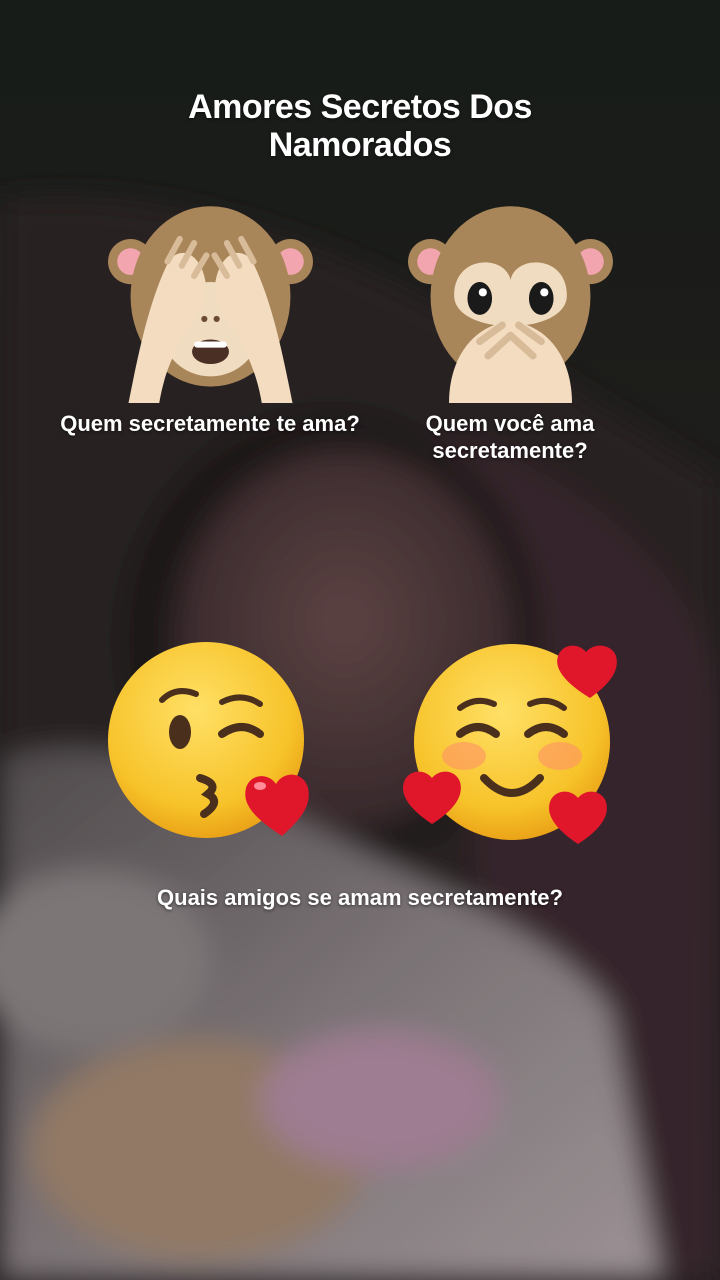 The height and width of the screenshot is (1280, 720). I want to click on question-right-top: Quem você ama secretamente?, so click(510, 437).